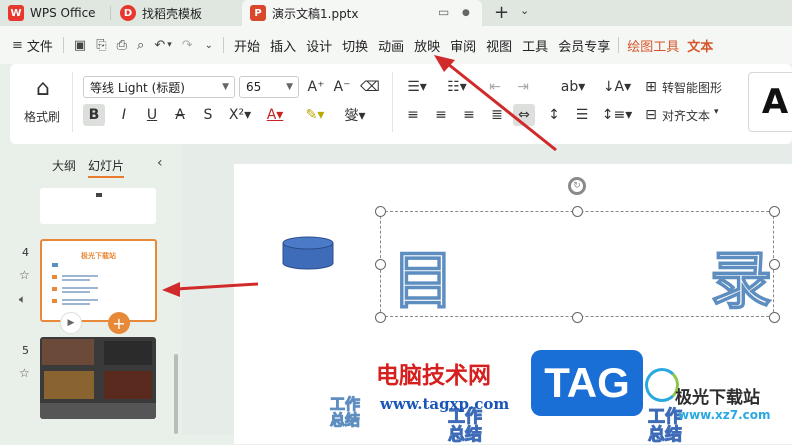 This screenshot has height=445, width=792. What do you see at coordinates (700, 45) in the screenshot?
I see `menu-text: 文本` at bounding box center [700, 45].